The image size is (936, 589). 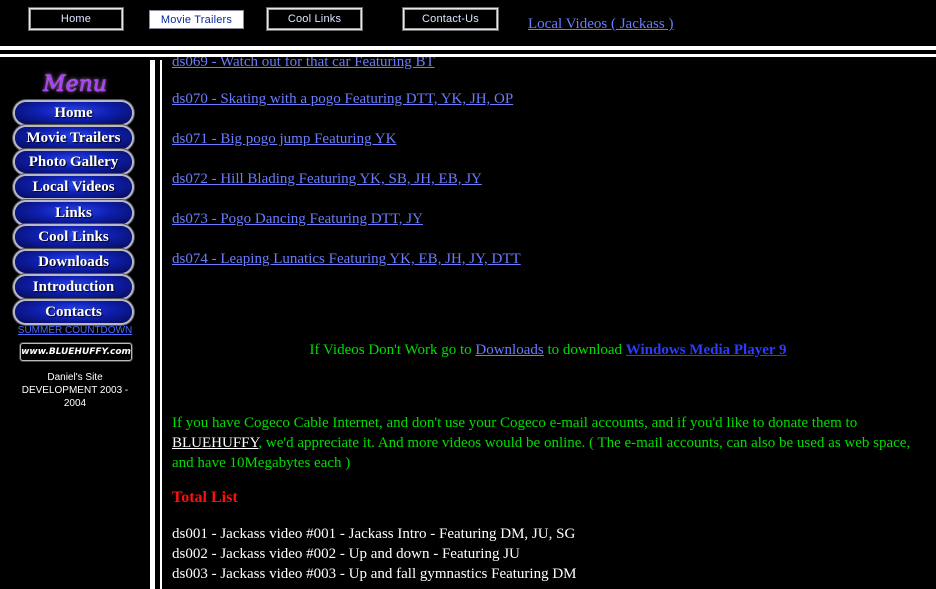 I want to click on vertical-divider-right, so click(x=161, y=324).